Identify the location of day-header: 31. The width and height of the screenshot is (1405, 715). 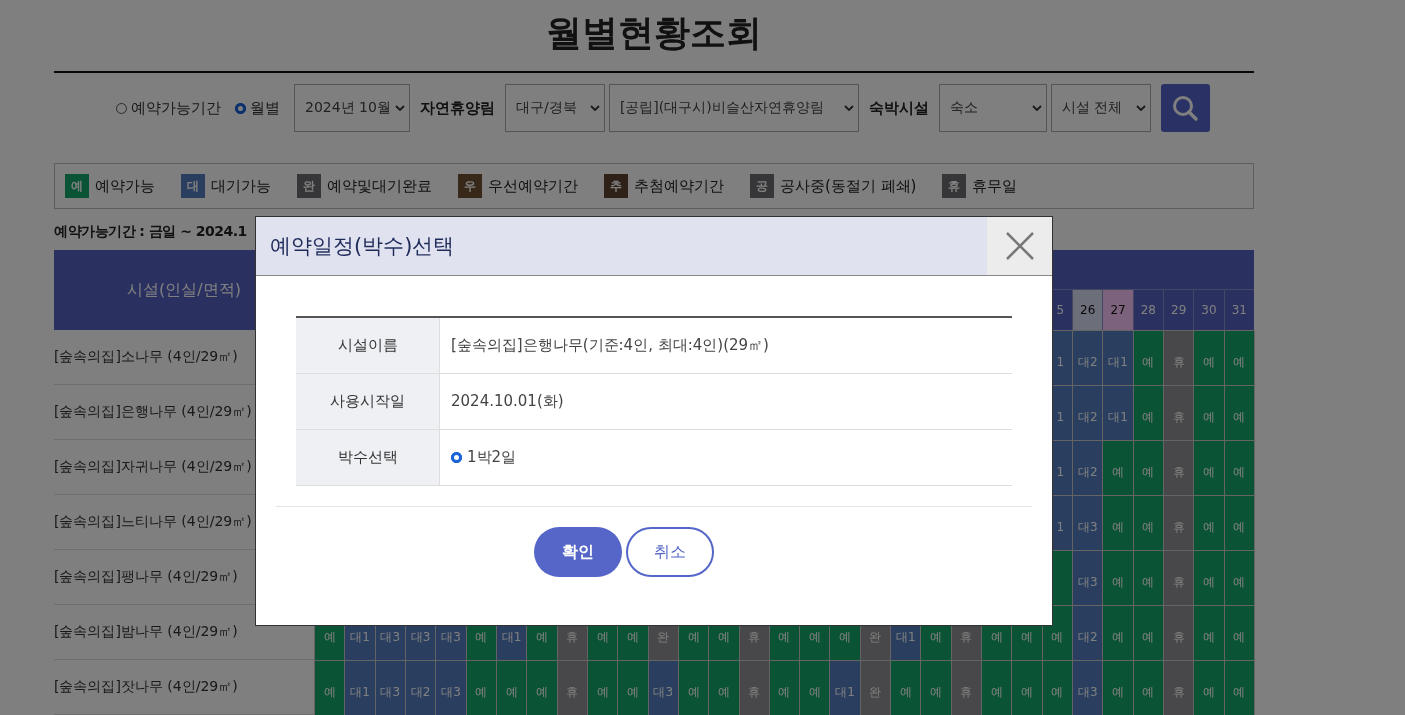
(1238, 310).